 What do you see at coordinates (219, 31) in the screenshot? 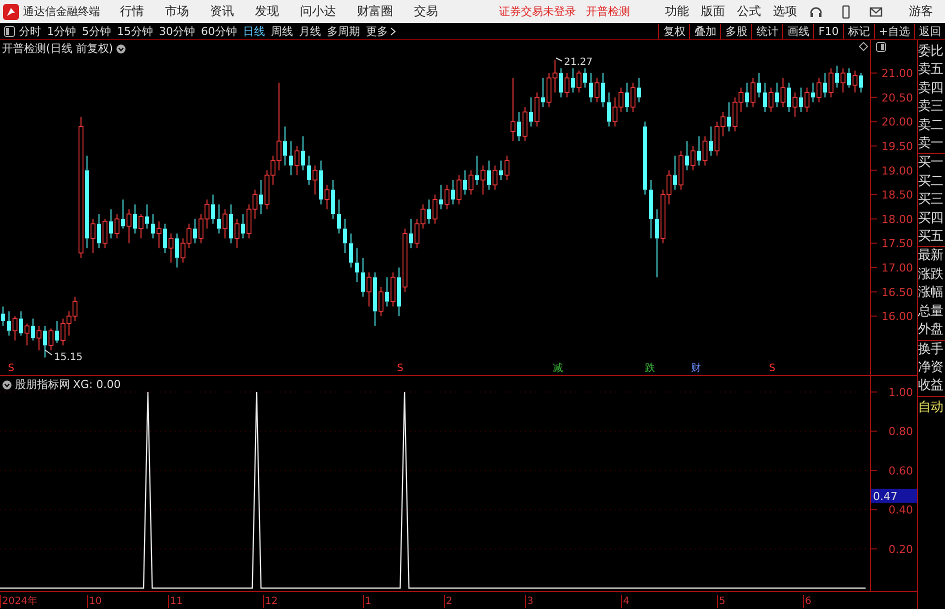
I see `period-tab: 60分钟` at bounding box center [219, 31].